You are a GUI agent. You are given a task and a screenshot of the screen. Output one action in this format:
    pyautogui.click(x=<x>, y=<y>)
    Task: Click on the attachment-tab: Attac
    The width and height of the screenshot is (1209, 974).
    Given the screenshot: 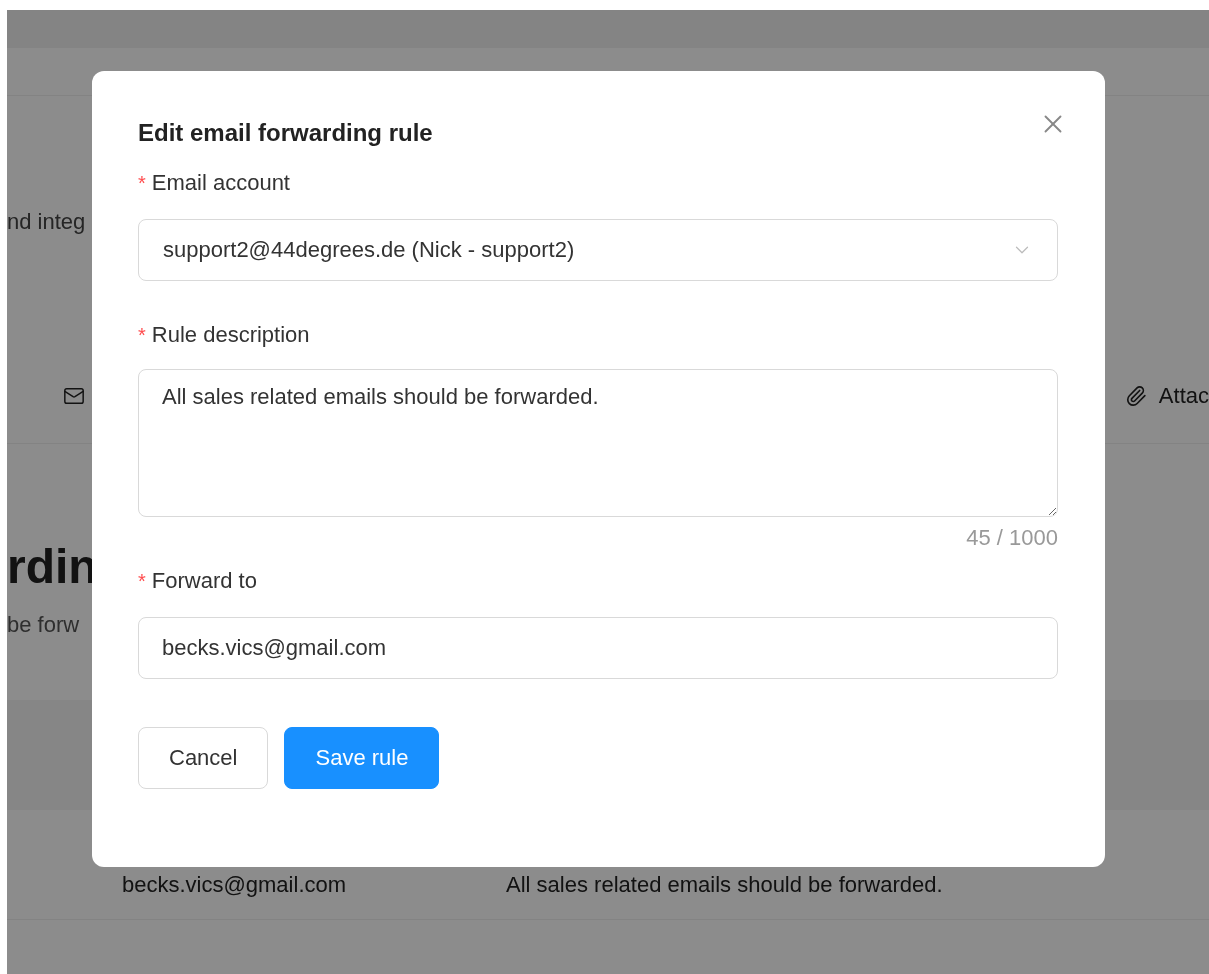 What is the action you would take?
    pyautogui.click(x=1183, y=395)
    